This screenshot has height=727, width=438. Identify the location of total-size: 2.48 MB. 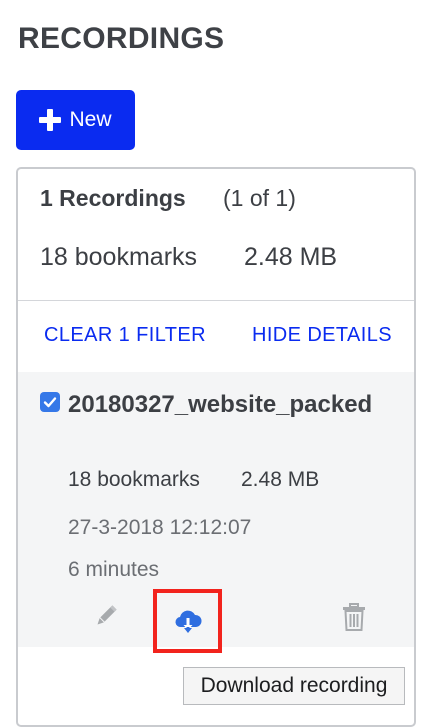
(291, 257).